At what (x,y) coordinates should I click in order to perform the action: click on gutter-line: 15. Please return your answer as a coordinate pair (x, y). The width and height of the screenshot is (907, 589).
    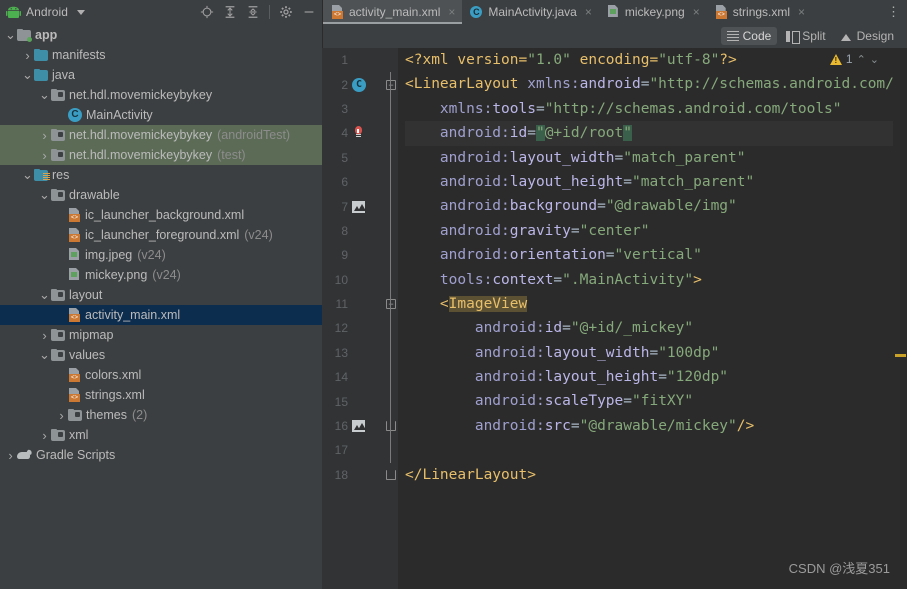
    Looking at the image, I should click on (353, 401).